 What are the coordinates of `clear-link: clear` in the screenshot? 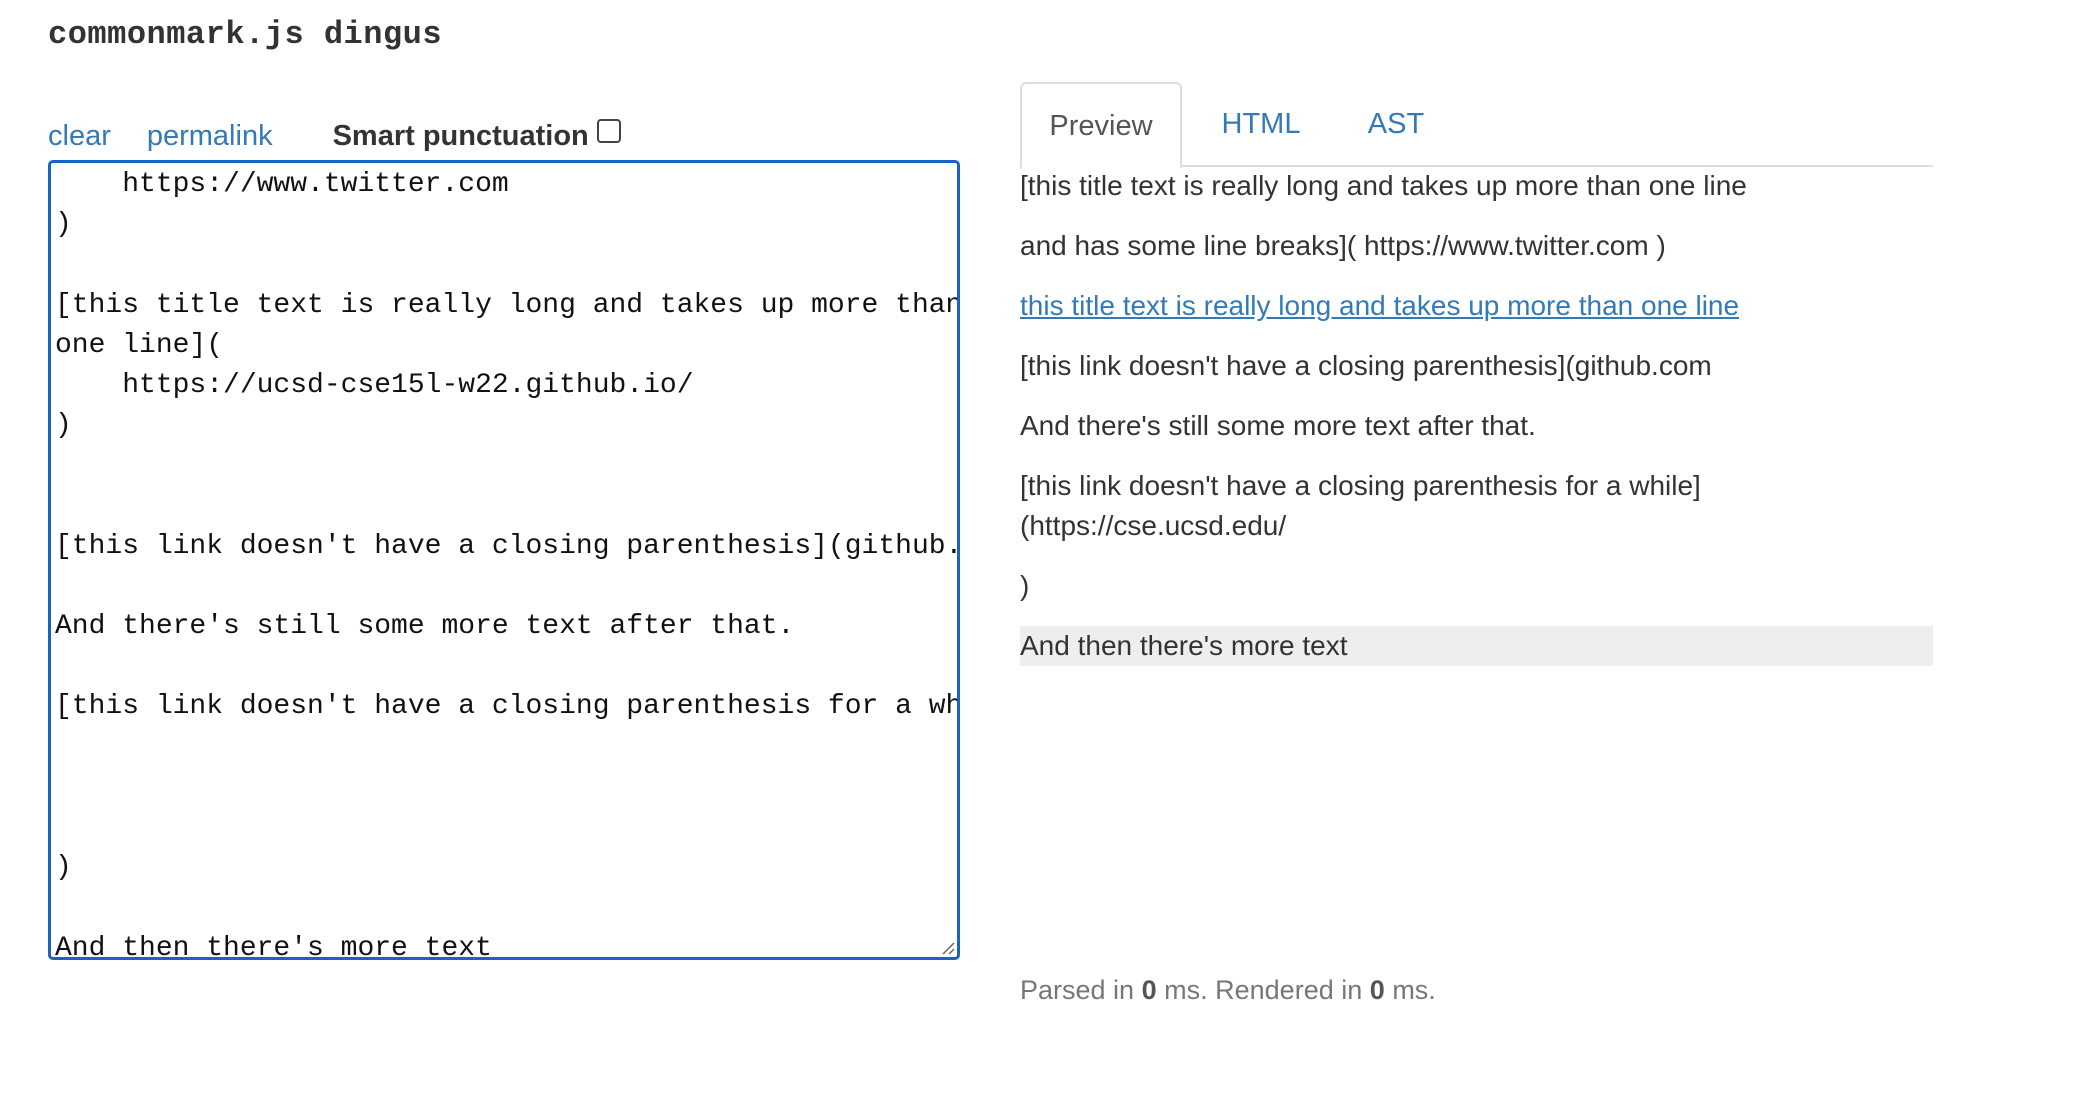 It's located at (79, 136).